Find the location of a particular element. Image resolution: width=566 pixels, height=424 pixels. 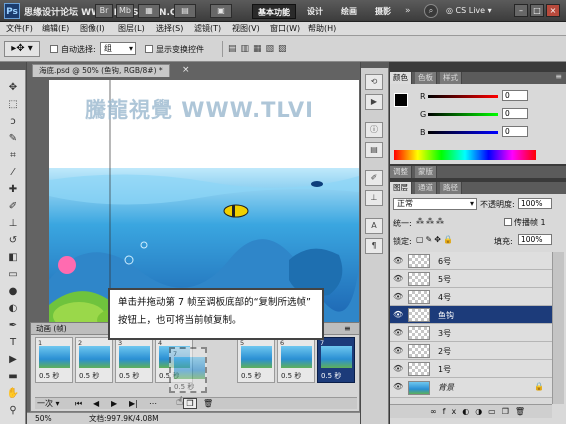

workspace-painting: 绘画 is located at coordinates (349, 11).